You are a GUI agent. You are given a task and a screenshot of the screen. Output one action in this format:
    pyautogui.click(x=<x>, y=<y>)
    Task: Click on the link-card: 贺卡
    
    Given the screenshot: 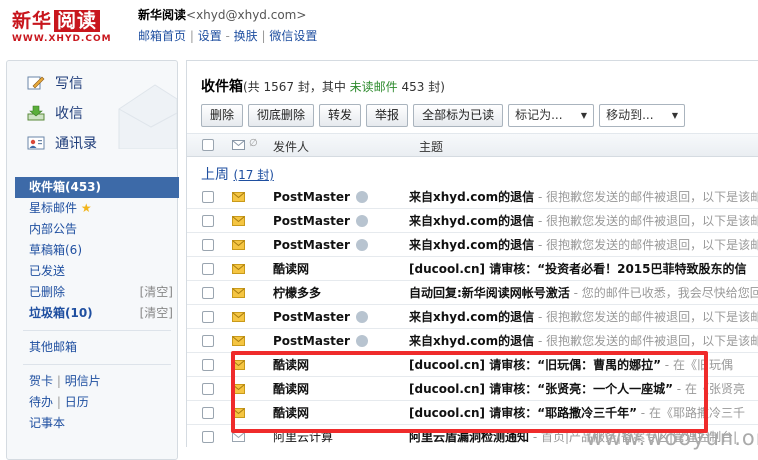 What is the action you would take?
    pyautogui.click(x=41, y=381)
    